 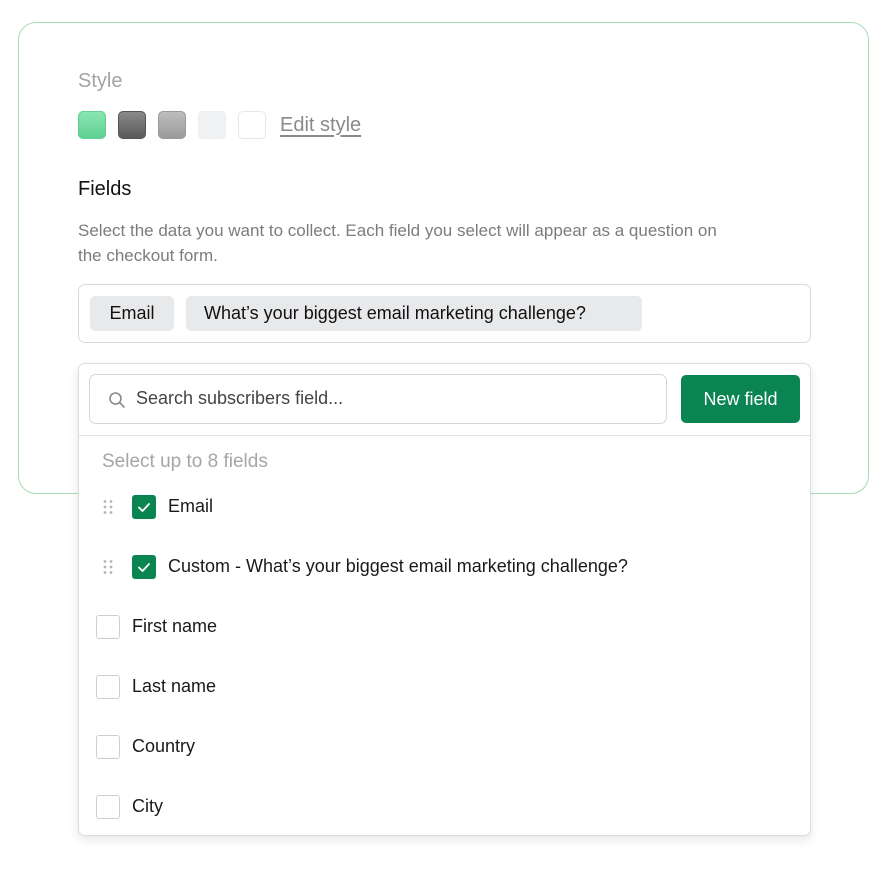 I want to click on field-option-last-name: Last name, so click(x=444, y=687).